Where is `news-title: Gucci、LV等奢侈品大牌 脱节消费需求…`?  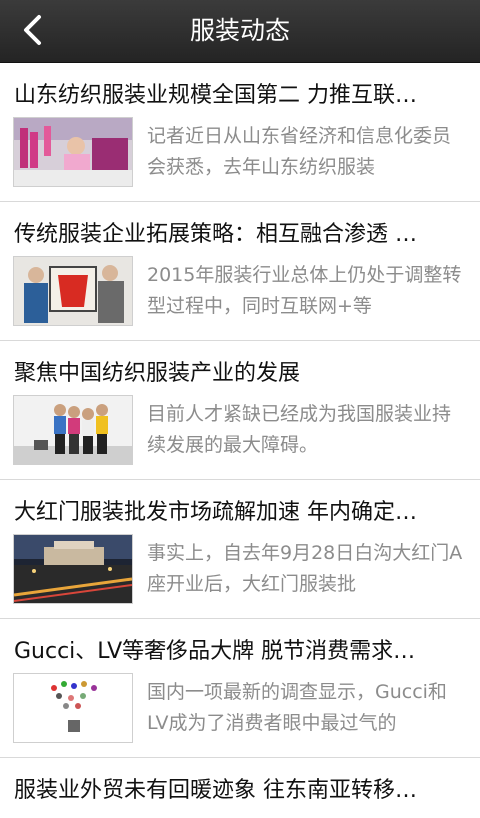 news-title: Gucci、LV等奢侈品大牌 脱节消费需求… is located at coordinates (215, 651).